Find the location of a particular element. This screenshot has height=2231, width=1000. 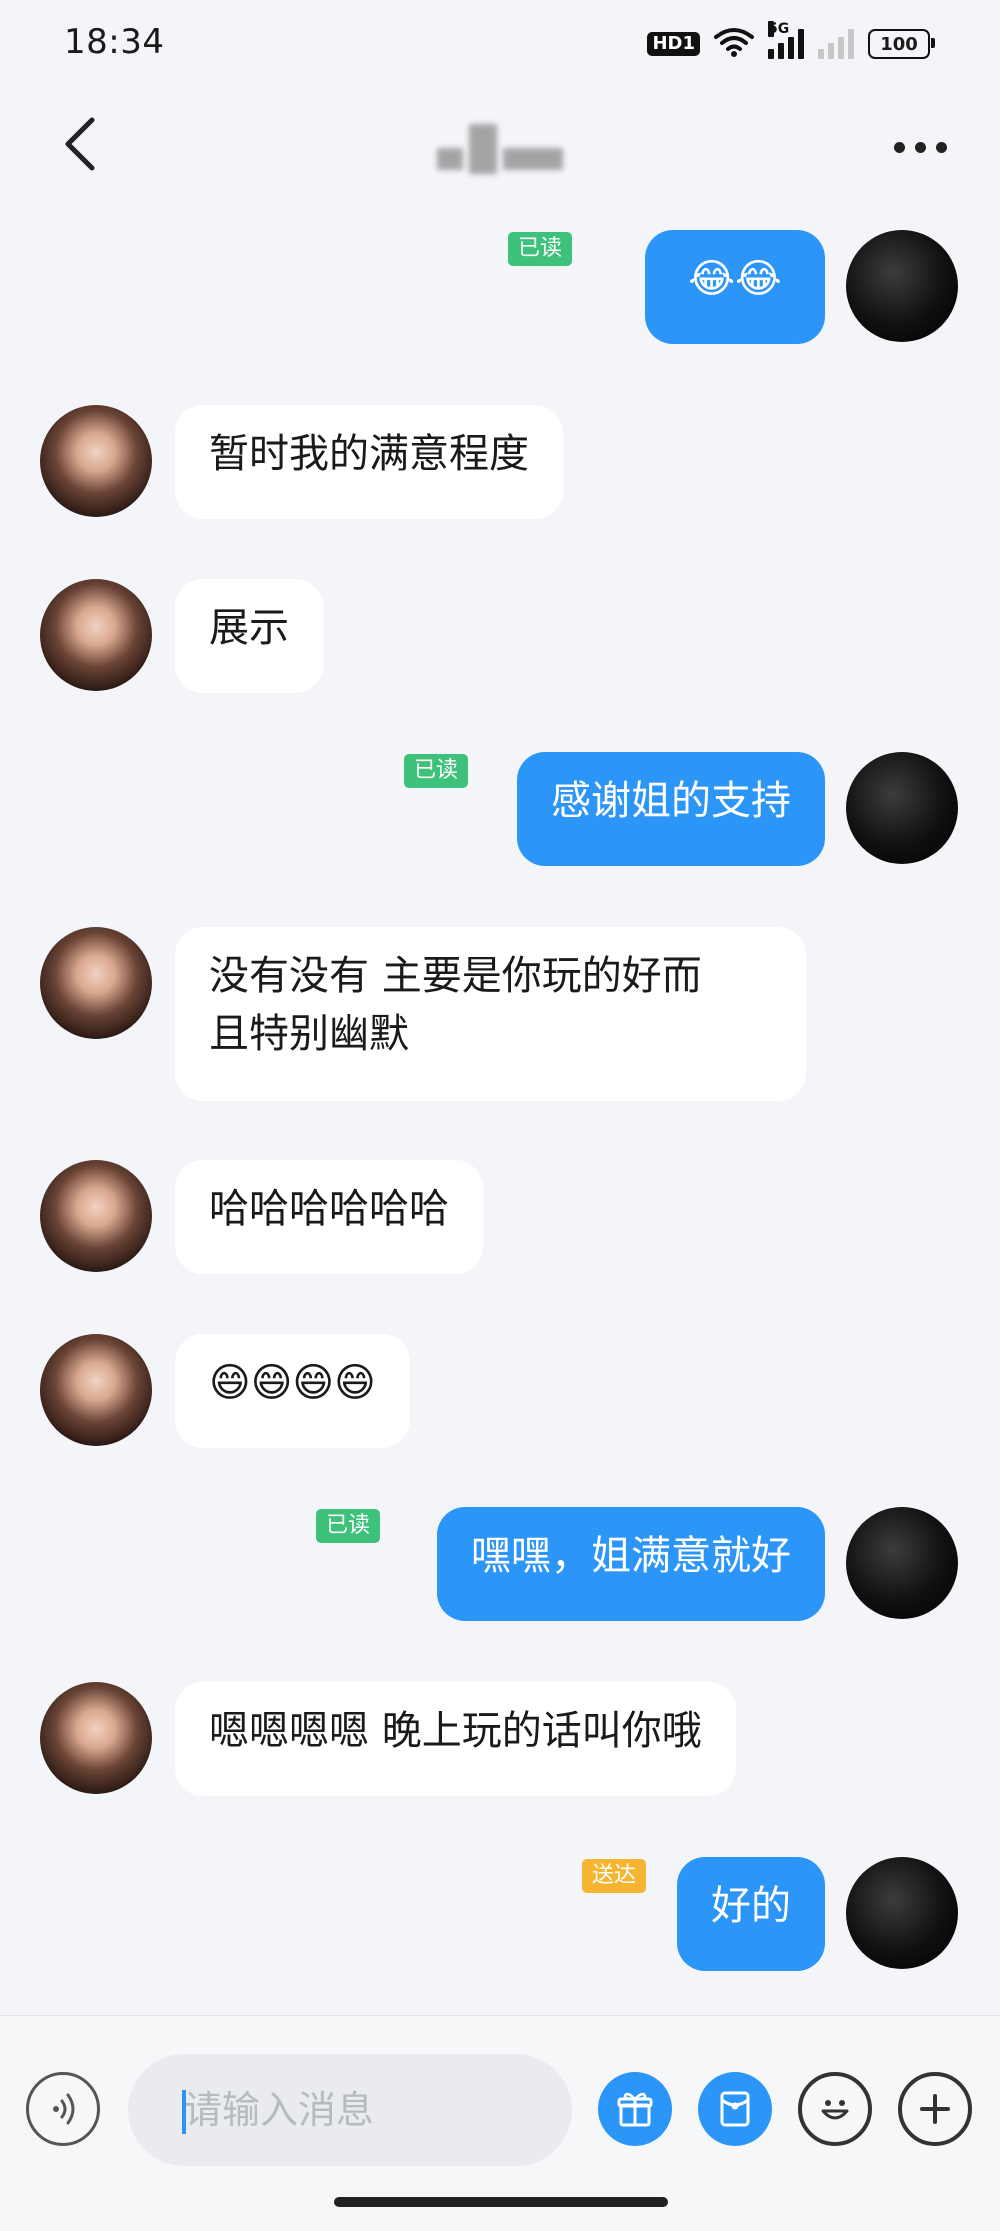

text-caret is located at coordinates (184, 2112).